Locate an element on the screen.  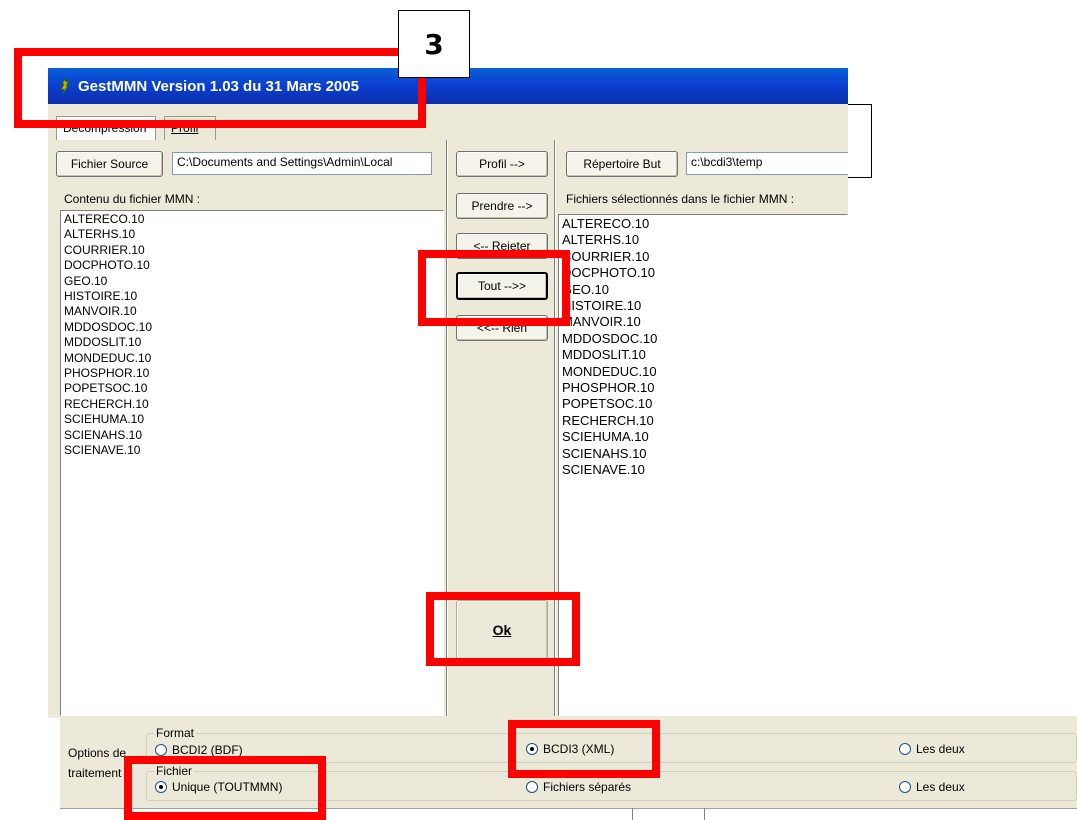
prendre-button: Prendre --> is located at coordinates (502, 206).